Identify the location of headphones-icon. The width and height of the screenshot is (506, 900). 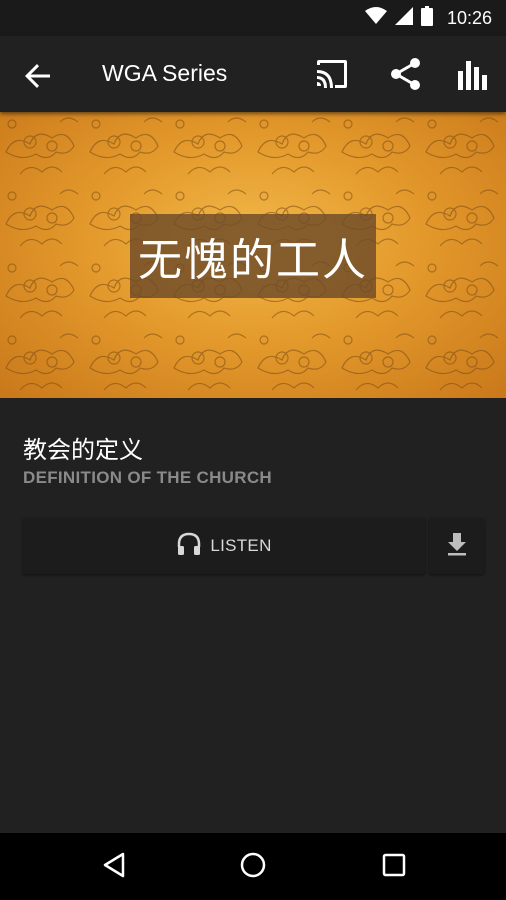
(189, 546).